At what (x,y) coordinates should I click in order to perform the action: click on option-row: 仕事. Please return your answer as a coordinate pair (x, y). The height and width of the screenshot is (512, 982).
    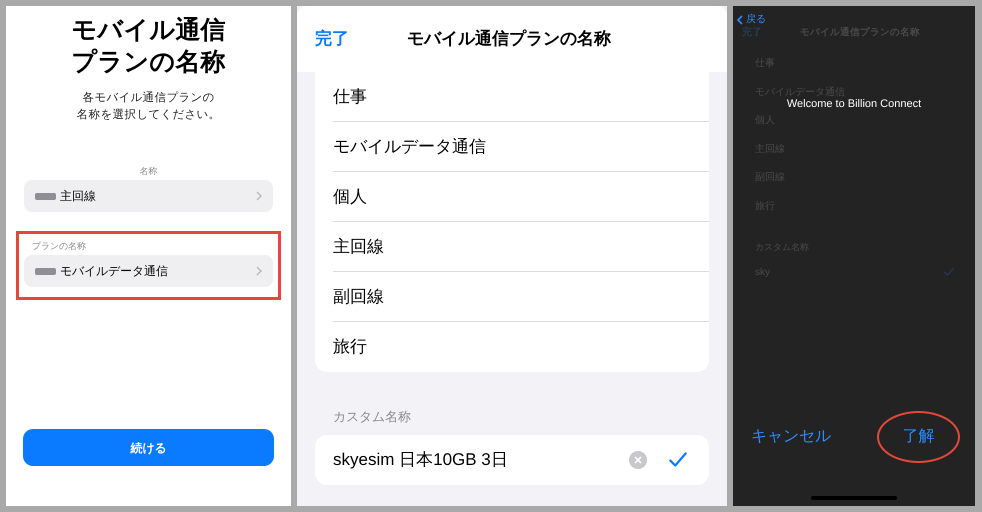
    Looking at the image, I should click on (521, 97).